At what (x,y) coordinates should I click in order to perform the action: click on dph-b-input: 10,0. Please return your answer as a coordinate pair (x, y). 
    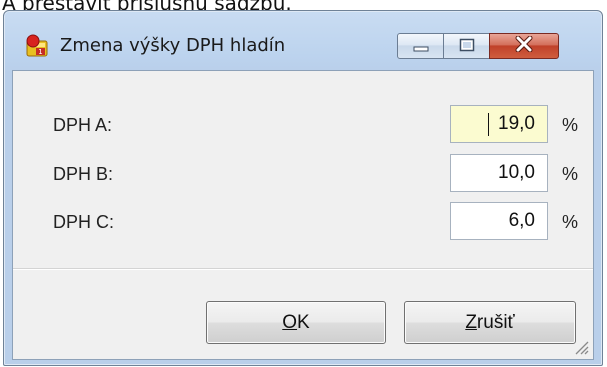
    Looking at the image, I should click on (499, 173).